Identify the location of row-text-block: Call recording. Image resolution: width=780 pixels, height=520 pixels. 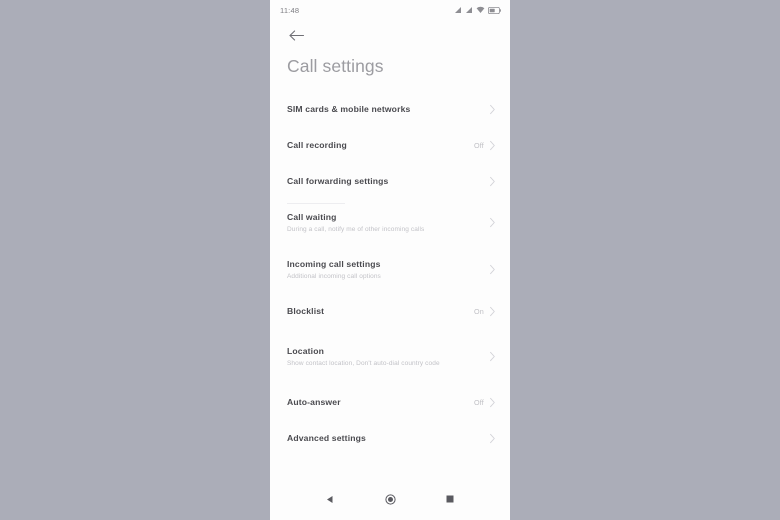
(380, 145).